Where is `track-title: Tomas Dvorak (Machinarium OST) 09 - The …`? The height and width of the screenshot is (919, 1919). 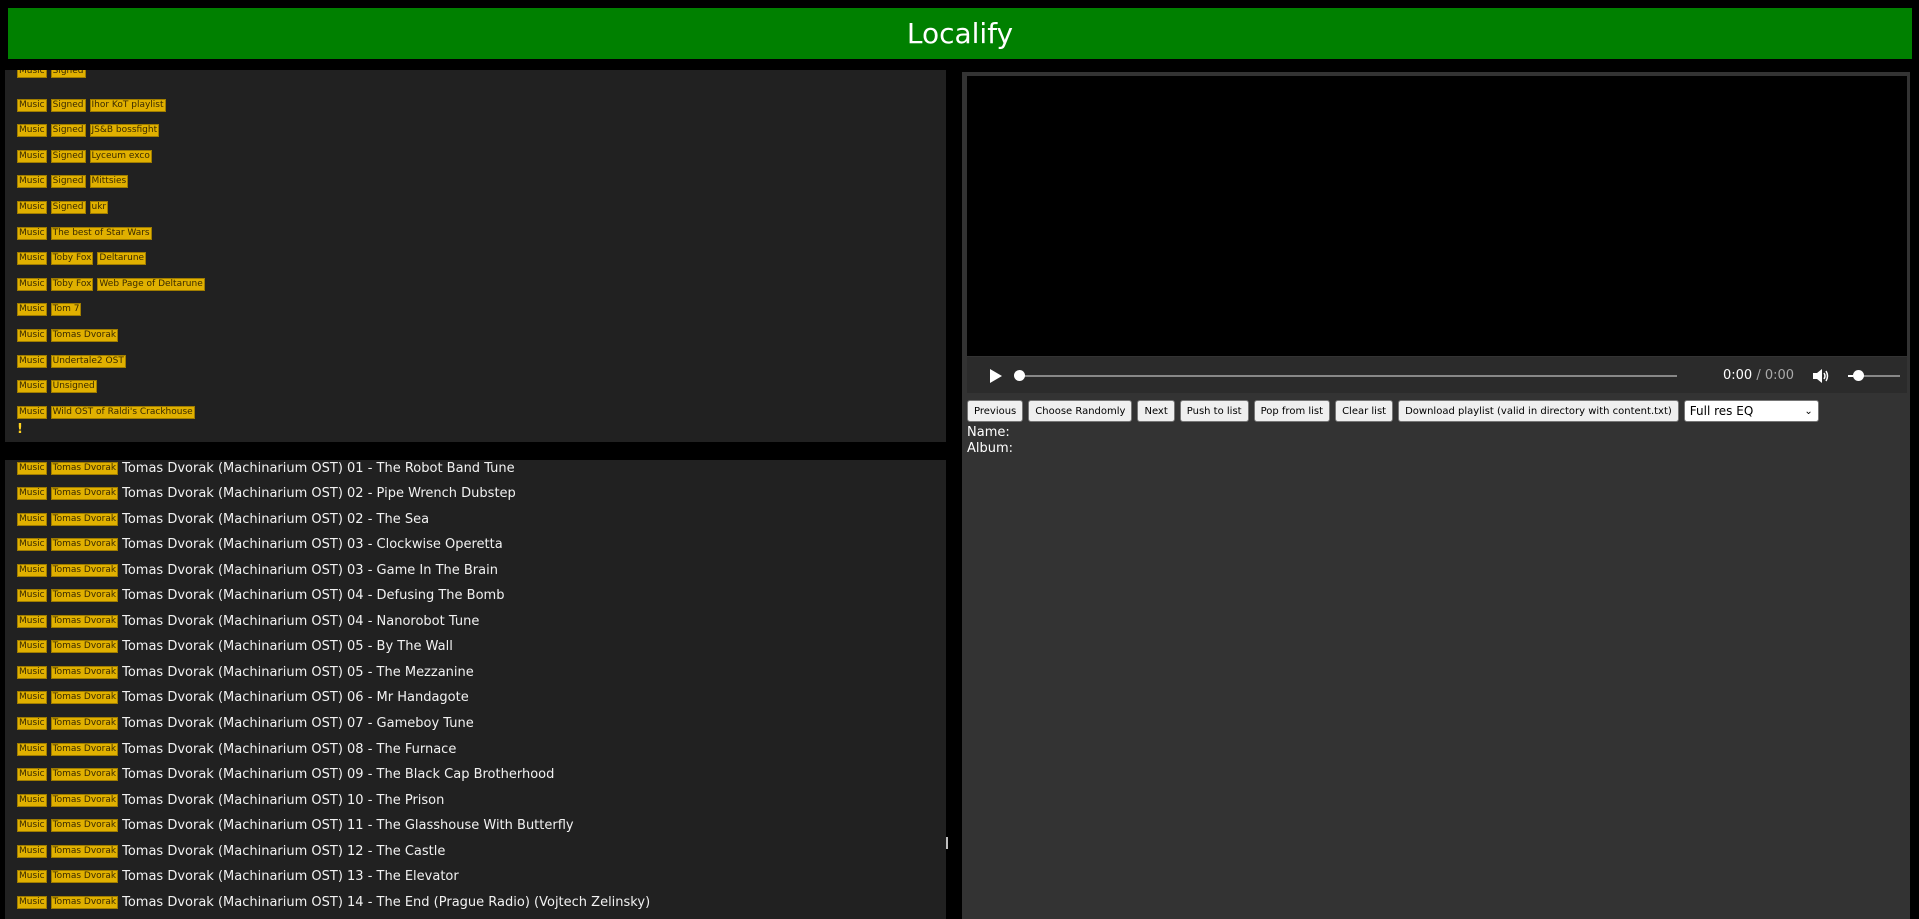
track-title: Tomas Dvorak (Machinarium OST) 09 - The … is located at coordinates (338, 774).